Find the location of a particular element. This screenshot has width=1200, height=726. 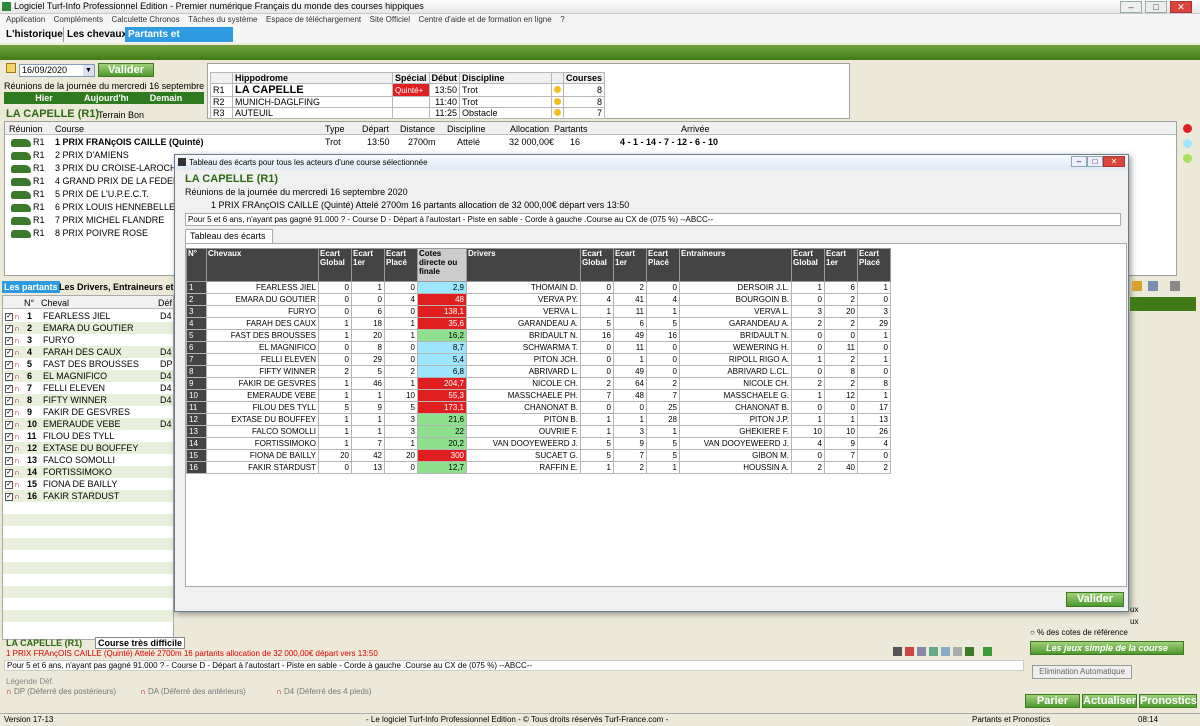

radio-cotes-reference: ○ % des cotes de référence is located at coordinates (1079, 632).